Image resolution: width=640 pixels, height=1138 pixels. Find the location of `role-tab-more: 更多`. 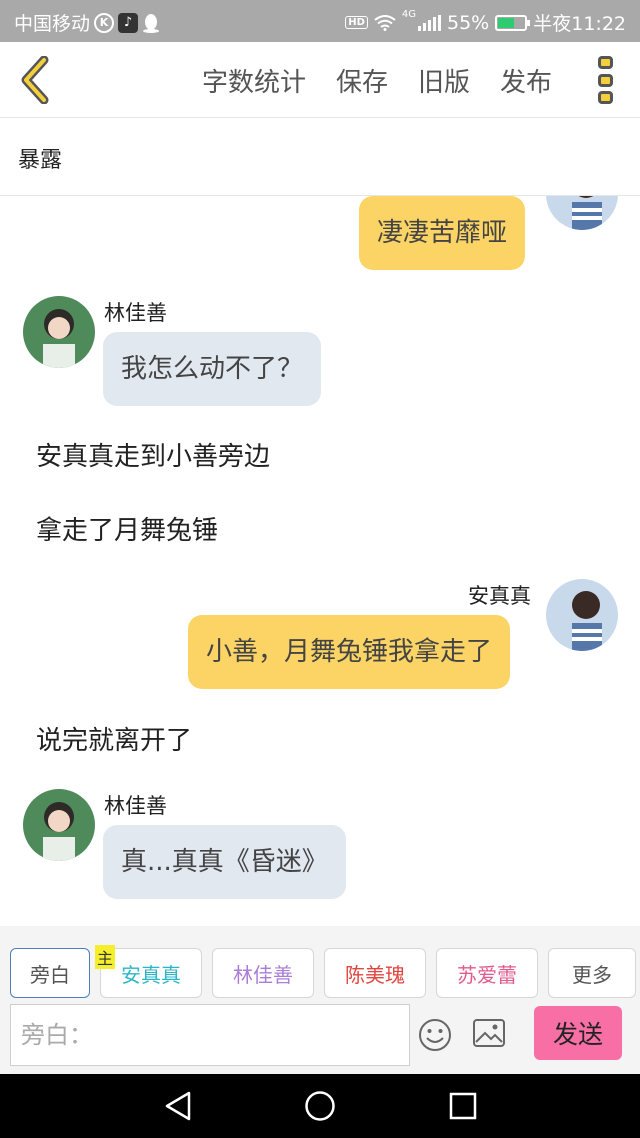

role-tab-more: 更多 is located at coordinates (592, 973).